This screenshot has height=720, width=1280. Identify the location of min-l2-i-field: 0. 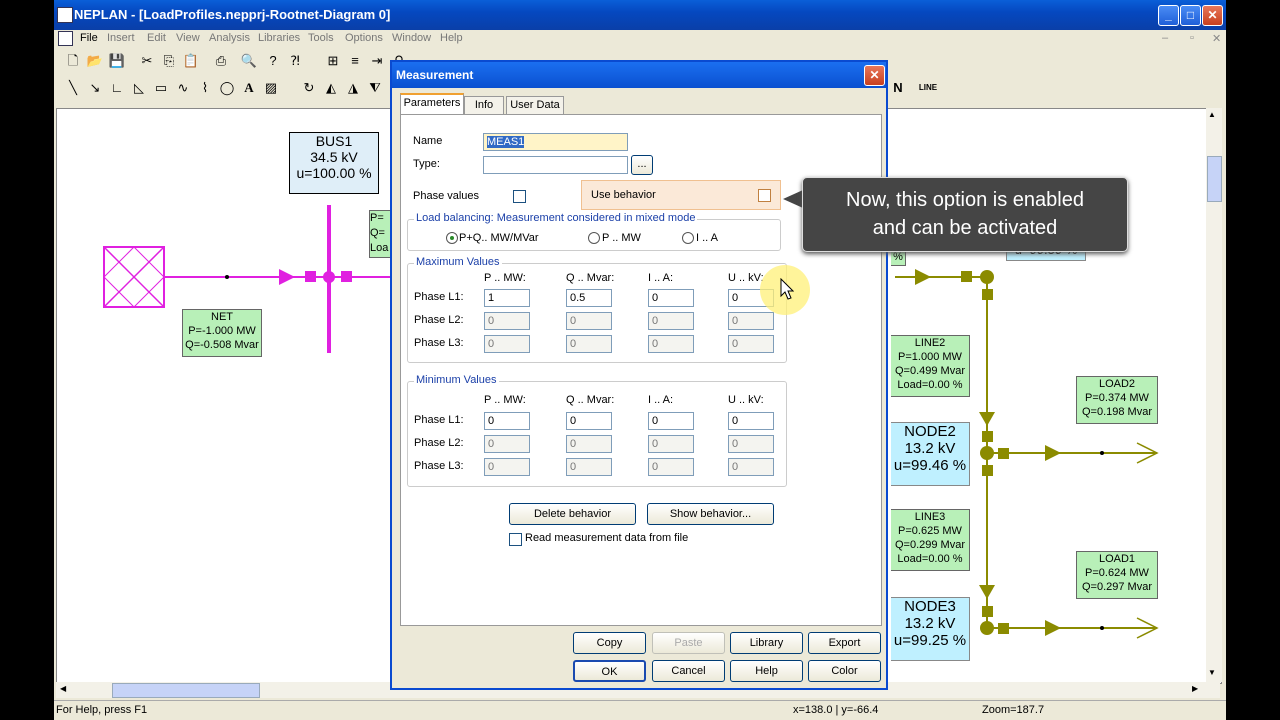
(671, 444).